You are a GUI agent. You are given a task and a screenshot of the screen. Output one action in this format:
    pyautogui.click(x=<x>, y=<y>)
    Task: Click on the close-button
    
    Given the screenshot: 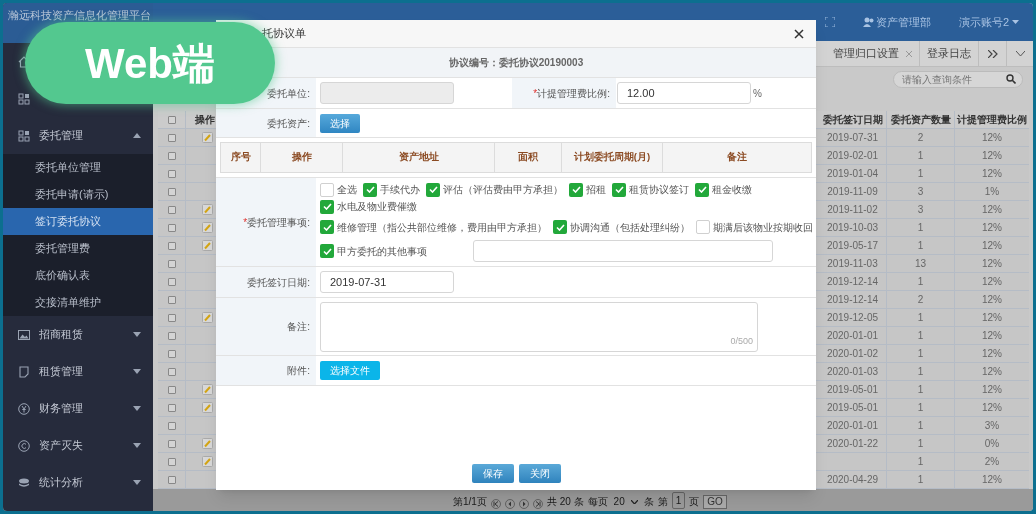 What is the action you would take?
    pyautogui.click(x=799, y=33)
    